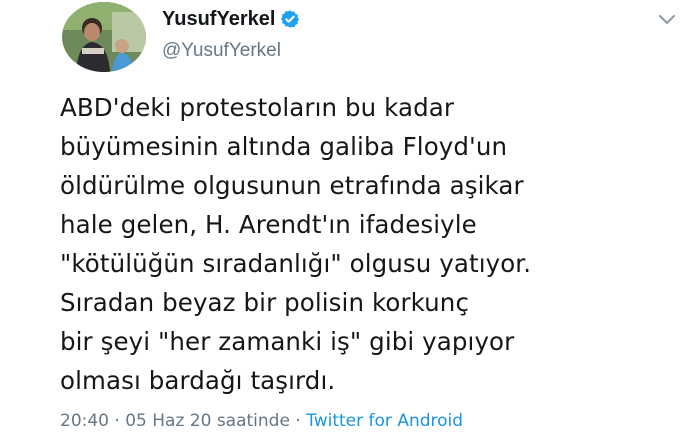  What do you see at coordinates (290, 19) in the screenshot?
I see `verified-badge-icon` at bounding box center [290, 19].